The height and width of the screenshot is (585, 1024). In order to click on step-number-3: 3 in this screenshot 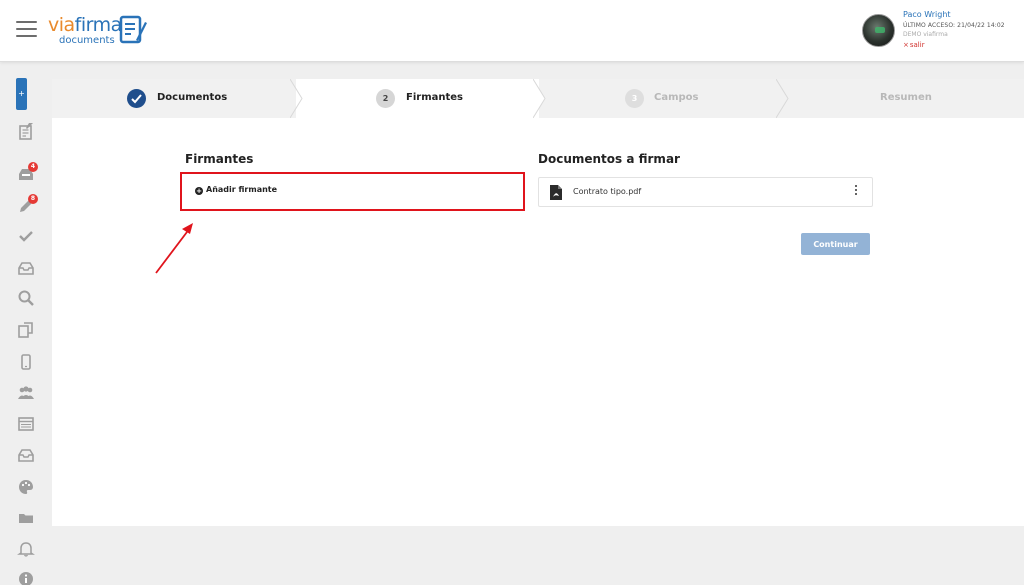, I will do `click(634, 98)`.